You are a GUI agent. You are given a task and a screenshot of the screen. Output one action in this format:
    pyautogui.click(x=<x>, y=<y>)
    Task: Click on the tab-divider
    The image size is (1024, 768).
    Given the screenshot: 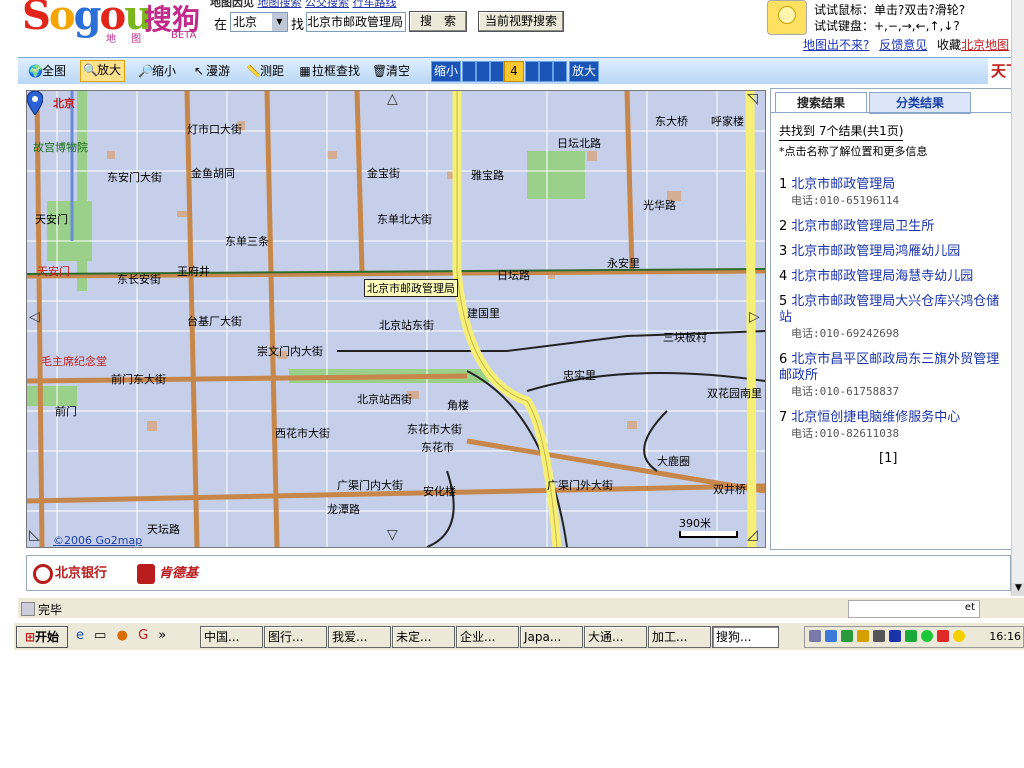 What is the action you would take?
    pyautogui.click(x=891, y=112)
    